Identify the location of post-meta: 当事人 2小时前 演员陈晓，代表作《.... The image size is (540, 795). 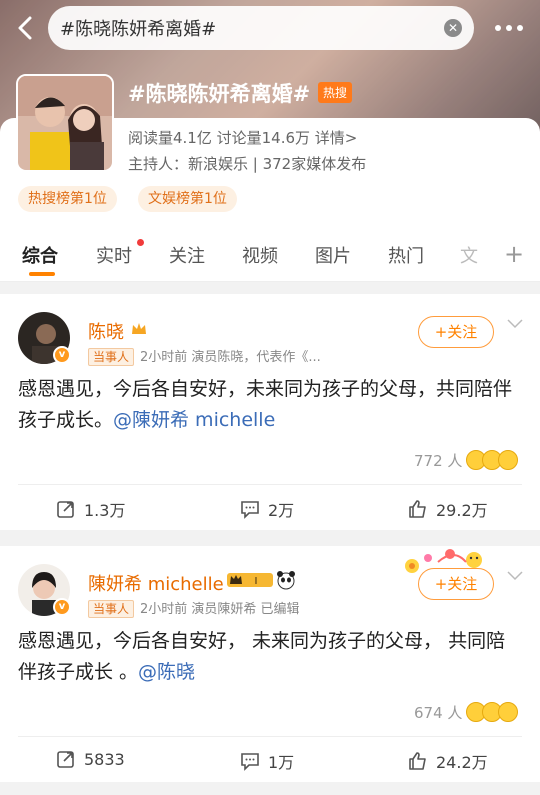
(204, 356).